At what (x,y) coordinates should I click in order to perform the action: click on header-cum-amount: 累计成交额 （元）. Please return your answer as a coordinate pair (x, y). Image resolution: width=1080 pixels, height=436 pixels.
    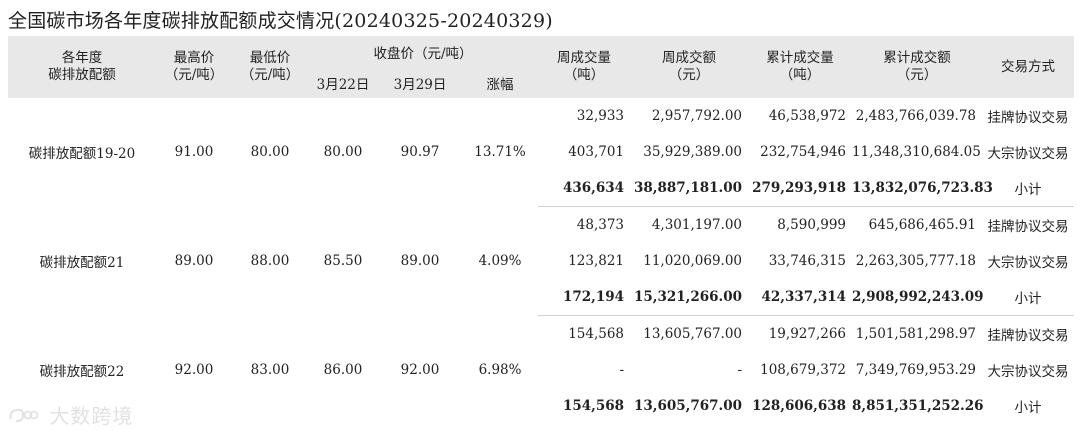
    Looking at the image, I should click on (917, 67).